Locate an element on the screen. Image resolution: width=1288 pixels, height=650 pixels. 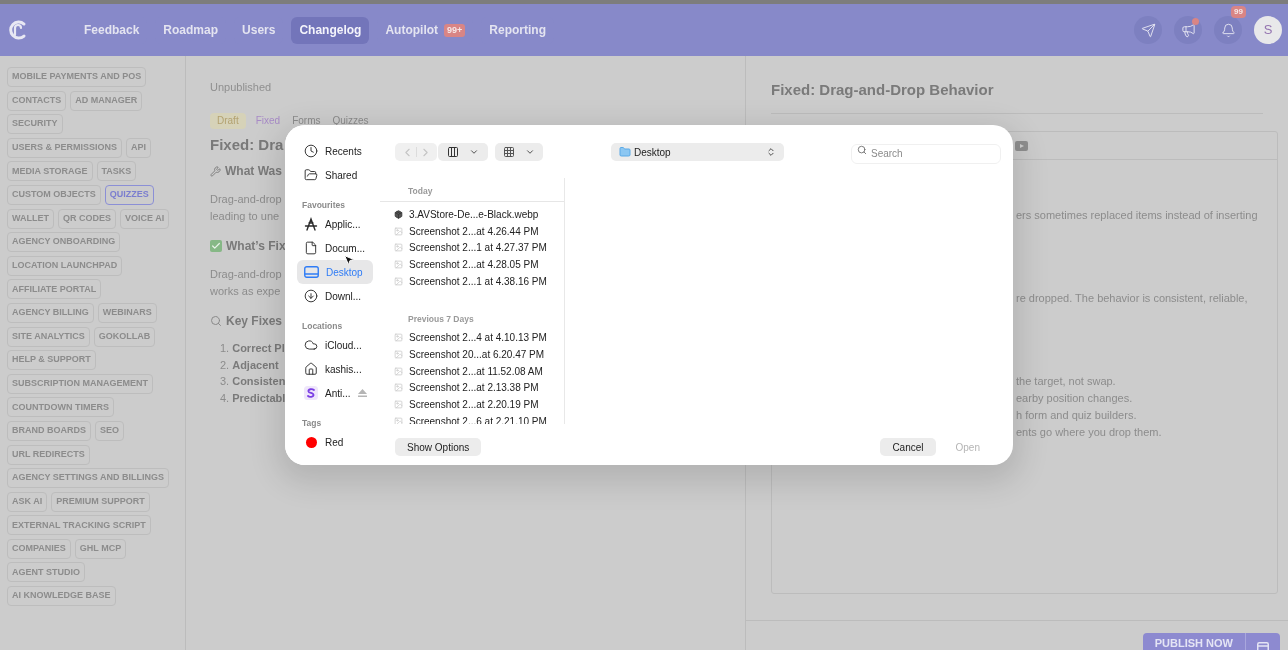
category-tag: CONTACTS is located at coordinates (37, 100).